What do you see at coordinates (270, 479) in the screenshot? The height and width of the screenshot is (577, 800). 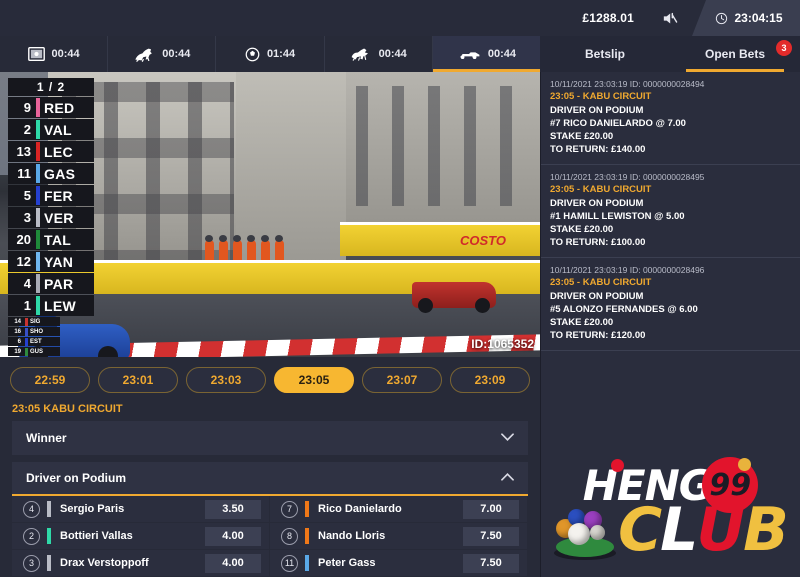 I see `market-driver-on-podium: Driver on Podium` at bounding box center [270, 479].